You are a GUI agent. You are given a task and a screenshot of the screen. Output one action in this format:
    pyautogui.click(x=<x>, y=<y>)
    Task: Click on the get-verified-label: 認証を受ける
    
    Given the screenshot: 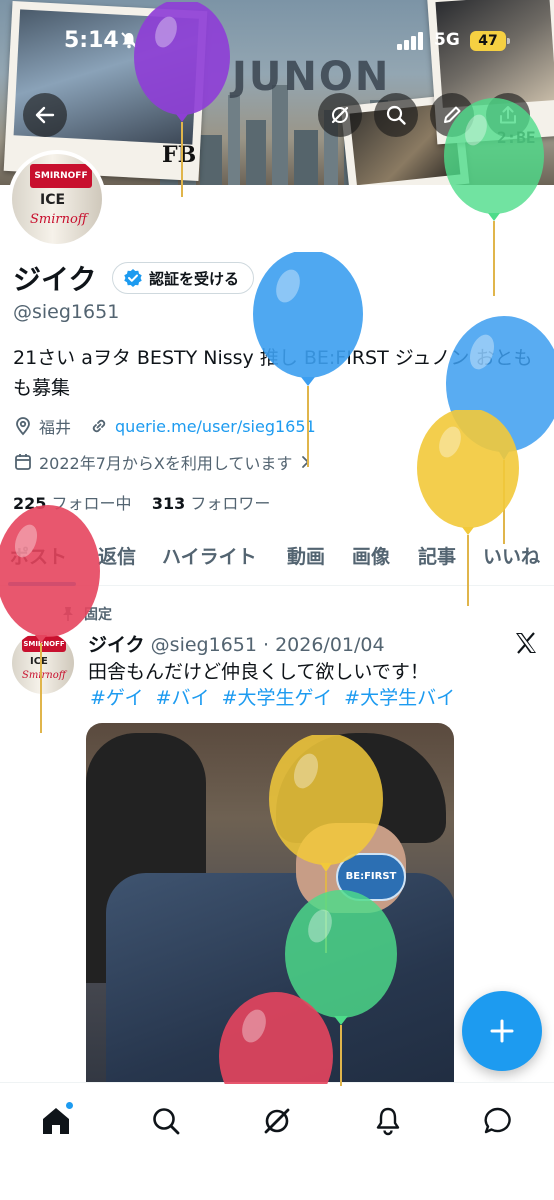 What is the action you would take?
    pyautogui.click(x=194, y=278)
    